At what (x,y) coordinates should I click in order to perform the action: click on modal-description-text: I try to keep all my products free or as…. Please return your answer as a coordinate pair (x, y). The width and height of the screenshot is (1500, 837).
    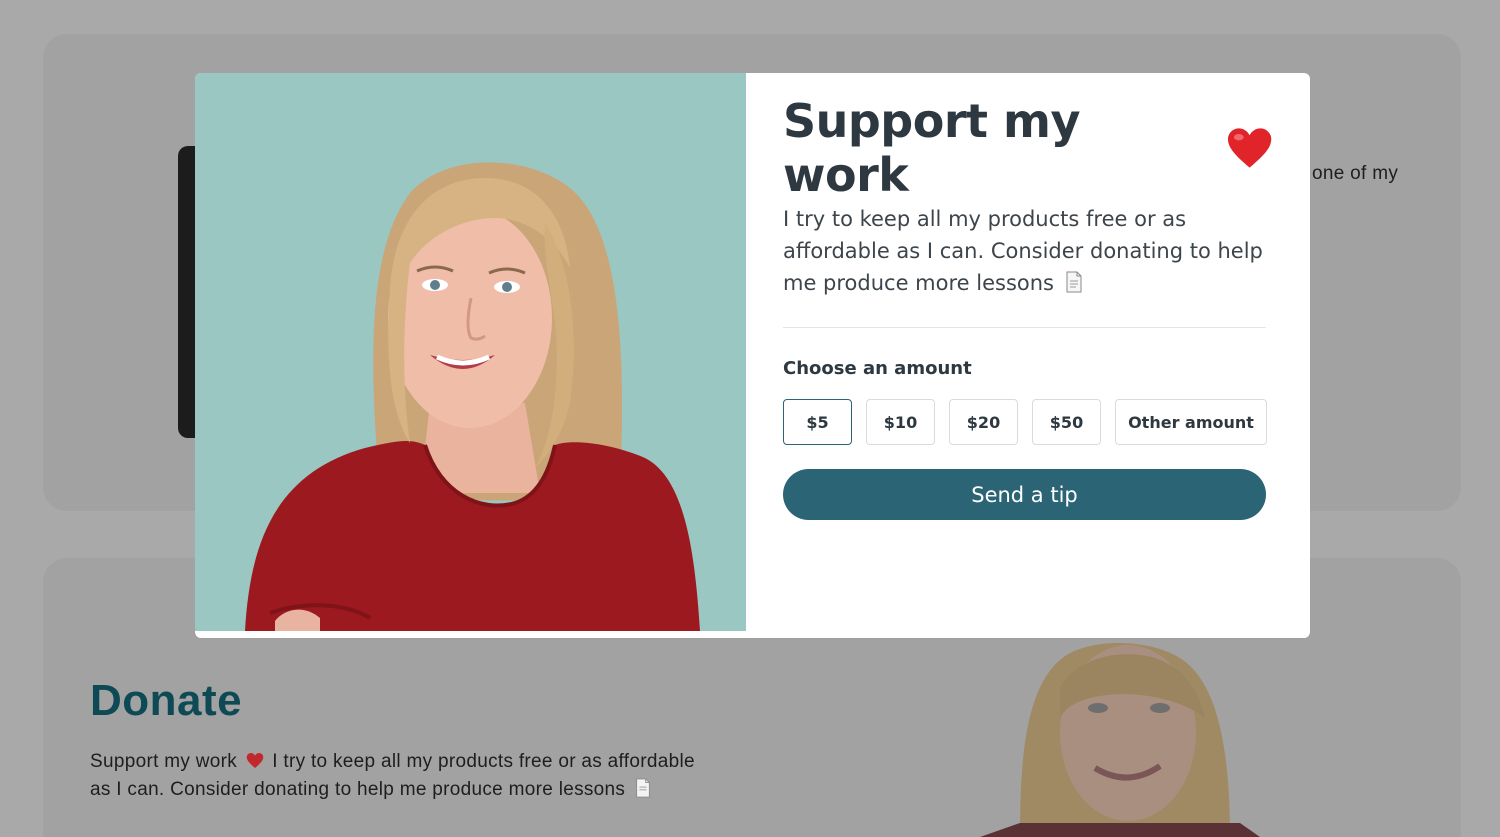
    Looking at the image, I should click on (1023, 251).